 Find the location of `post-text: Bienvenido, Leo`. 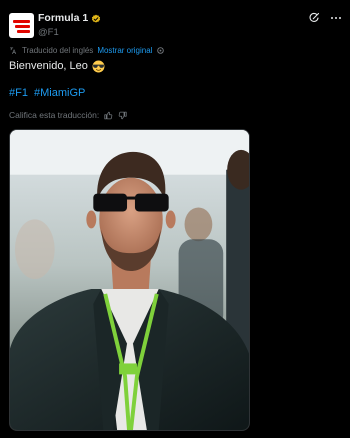

post-text: Bienvenido, Leo is located at coordinates (57, 66).